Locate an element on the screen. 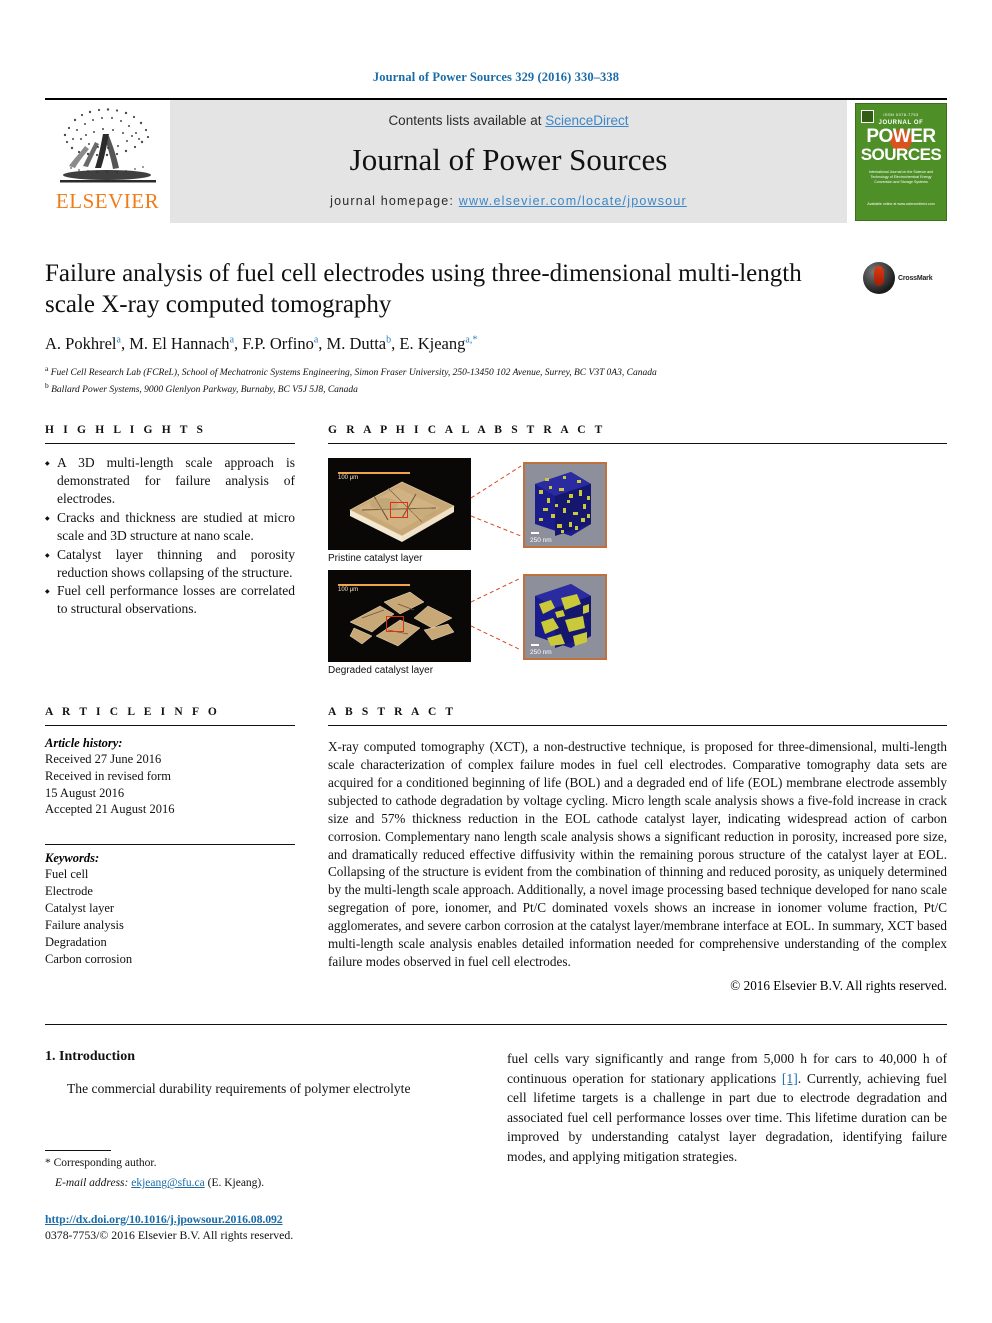  keywords-rule is located at coordinates (170, 845).